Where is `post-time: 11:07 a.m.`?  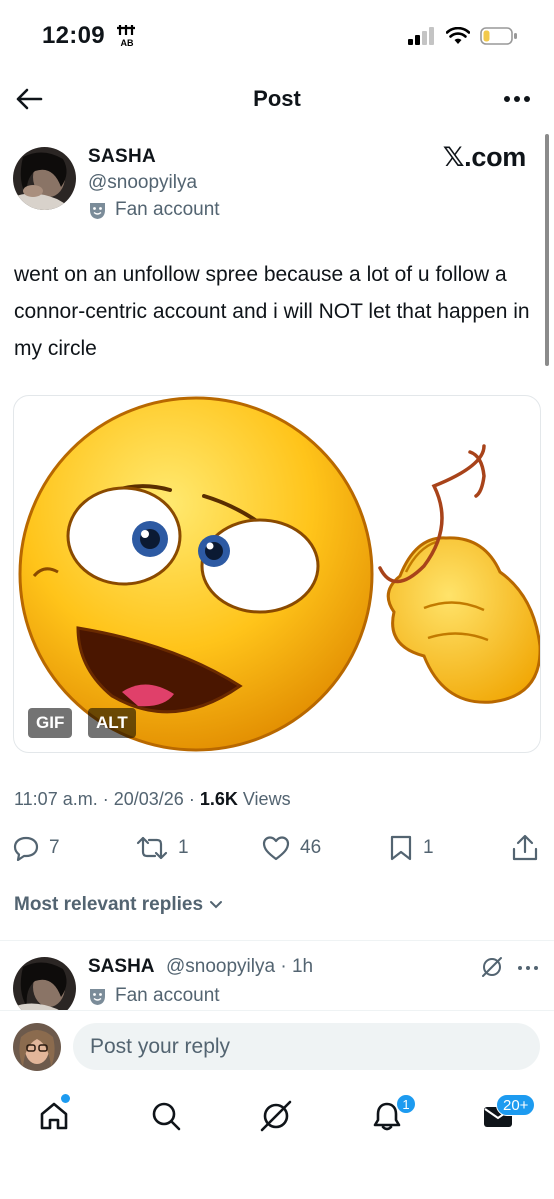 post-time: 11:07 a.m. is located at coordinates (56, 799).